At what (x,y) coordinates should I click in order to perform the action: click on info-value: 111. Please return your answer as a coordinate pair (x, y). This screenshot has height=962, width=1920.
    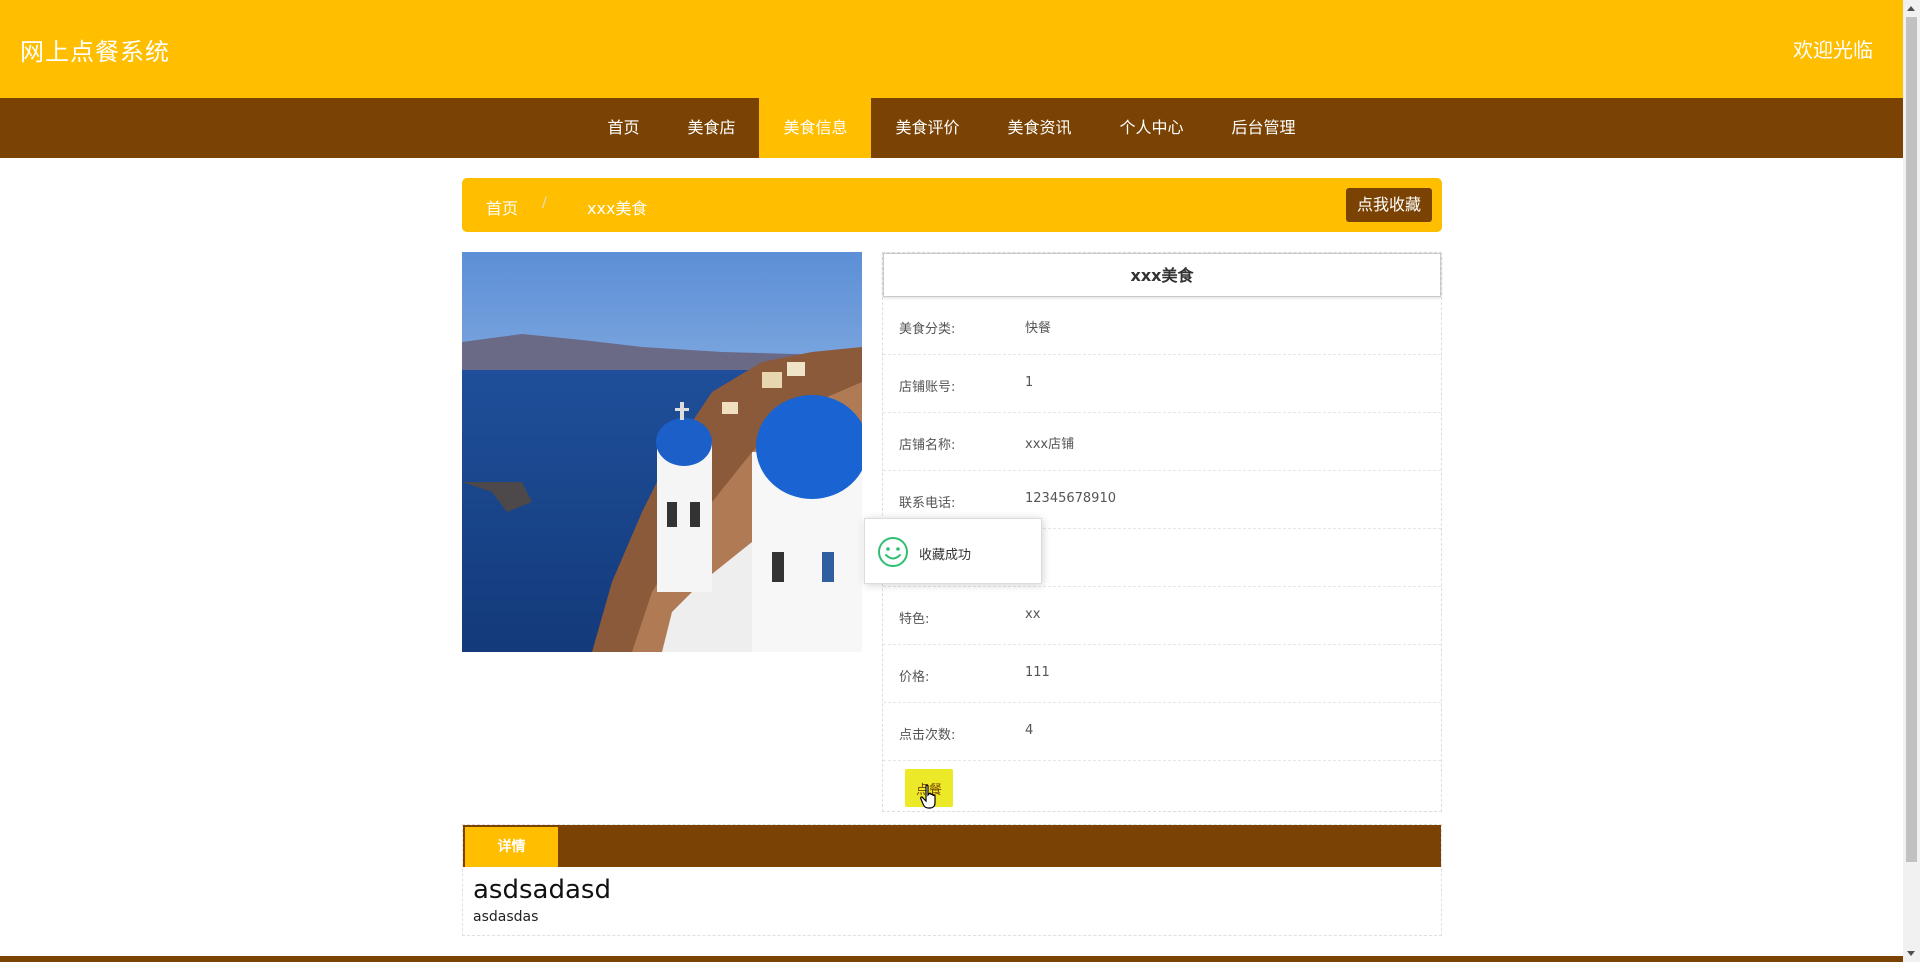
    Looking at the image, I should click on (1037, 672).